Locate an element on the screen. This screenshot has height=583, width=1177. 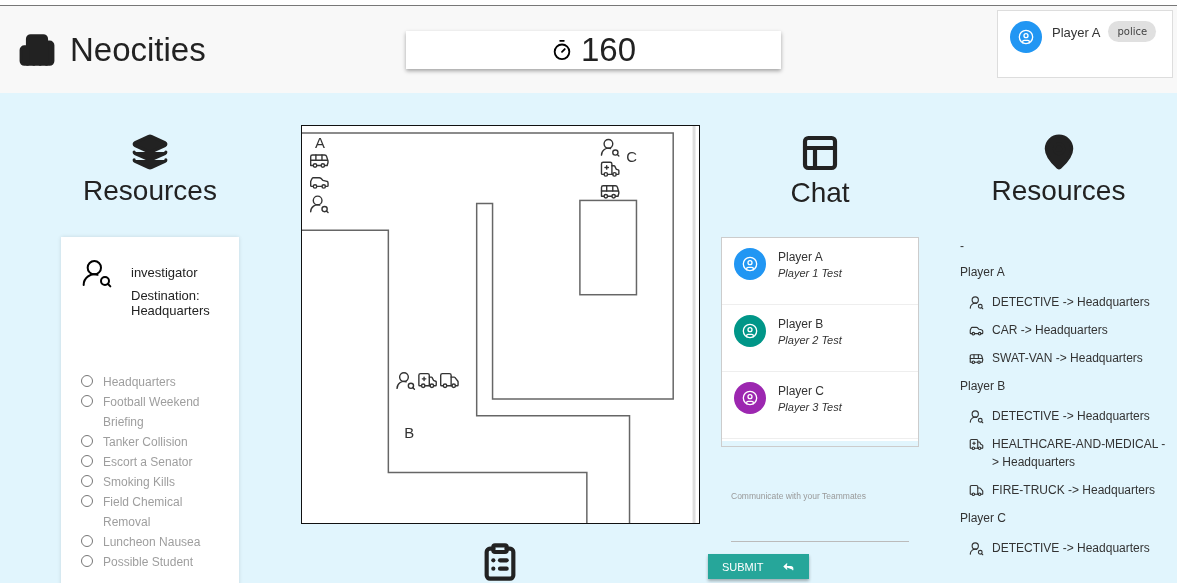
avatar-icon is located at coordinates (1026, 37).